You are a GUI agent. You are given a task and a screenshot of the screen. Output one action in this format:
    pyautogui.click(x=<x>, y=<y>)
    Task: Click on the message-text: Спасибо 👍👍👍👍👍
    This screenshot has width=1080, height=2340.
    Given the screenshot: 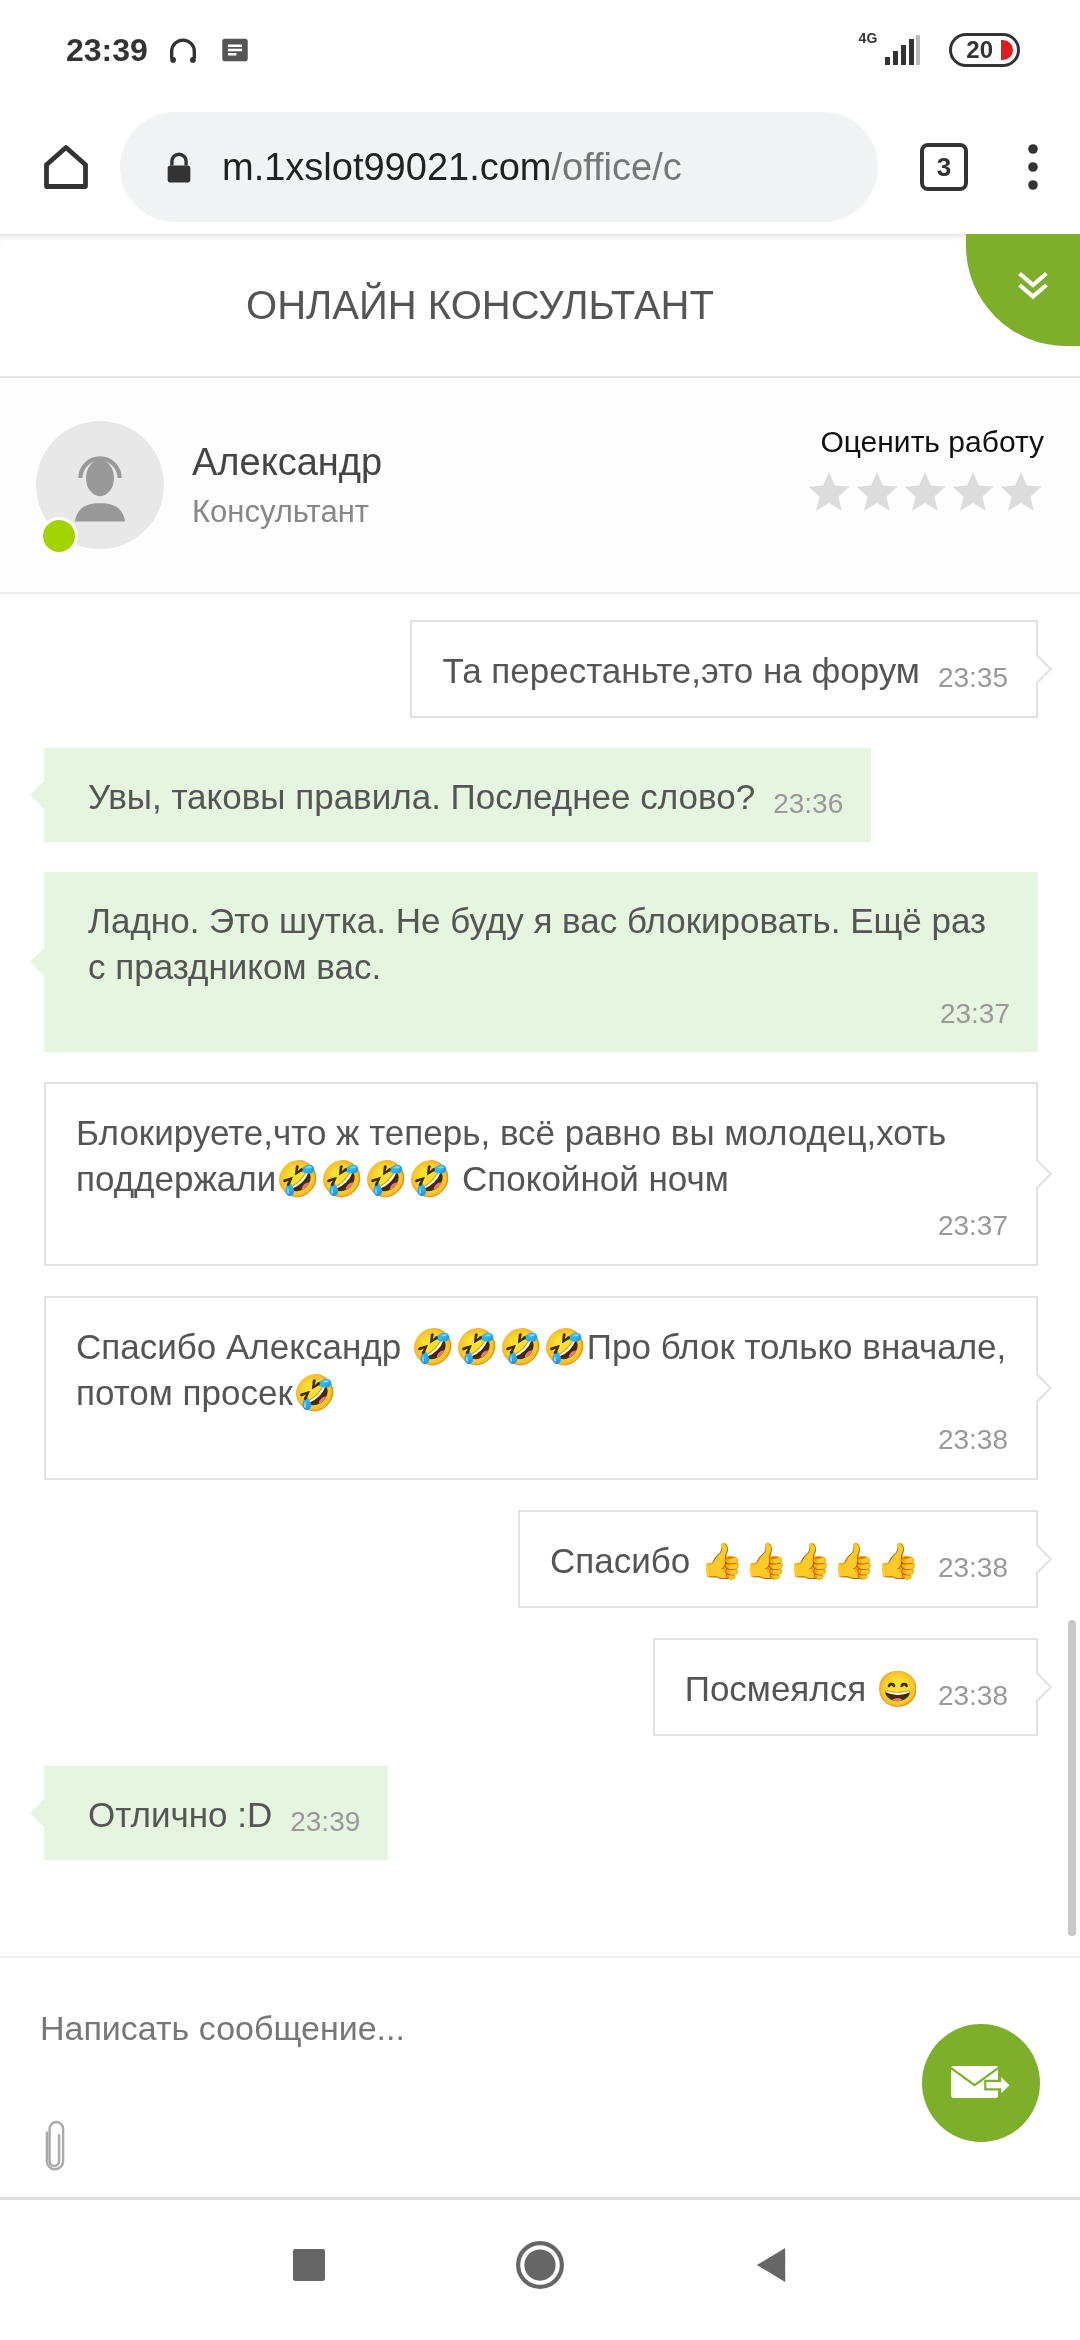 What is the action you would take?
    pyautogui.click(x=734, y=1561)
    